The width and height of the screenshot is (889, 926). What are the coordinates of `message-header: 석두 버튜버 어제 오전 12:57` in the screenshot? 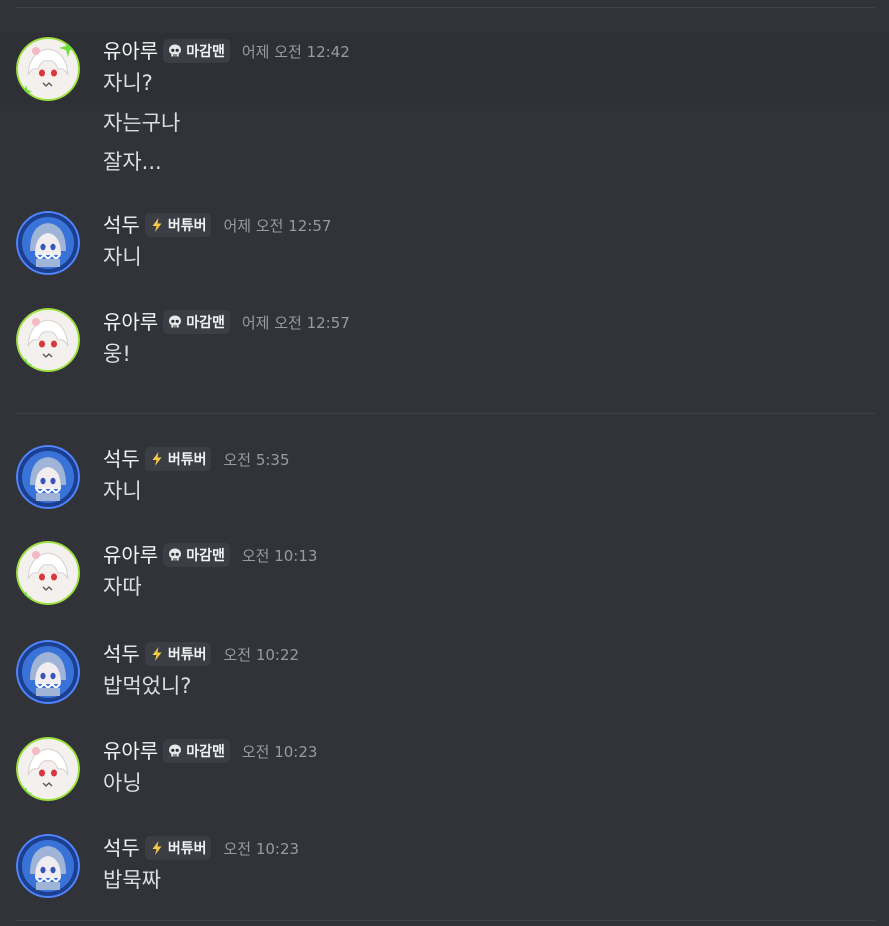 It's located at (217, 225).